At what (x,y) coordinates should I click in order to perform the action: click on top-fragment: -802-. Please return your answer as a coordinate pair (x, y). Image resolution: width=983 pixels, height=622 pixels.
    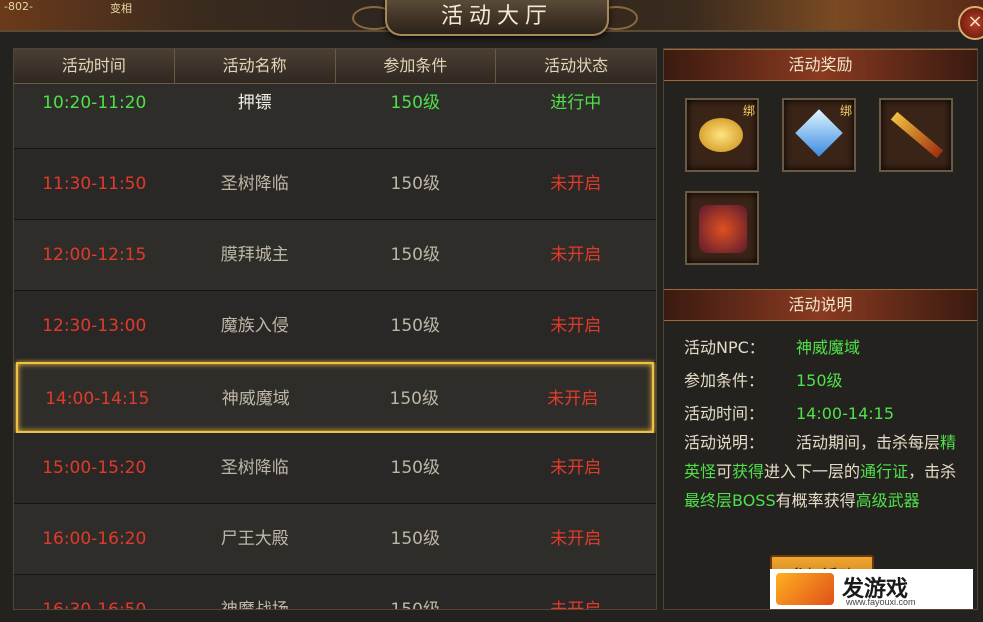
    Looking at the image, I should click on (18, 6).